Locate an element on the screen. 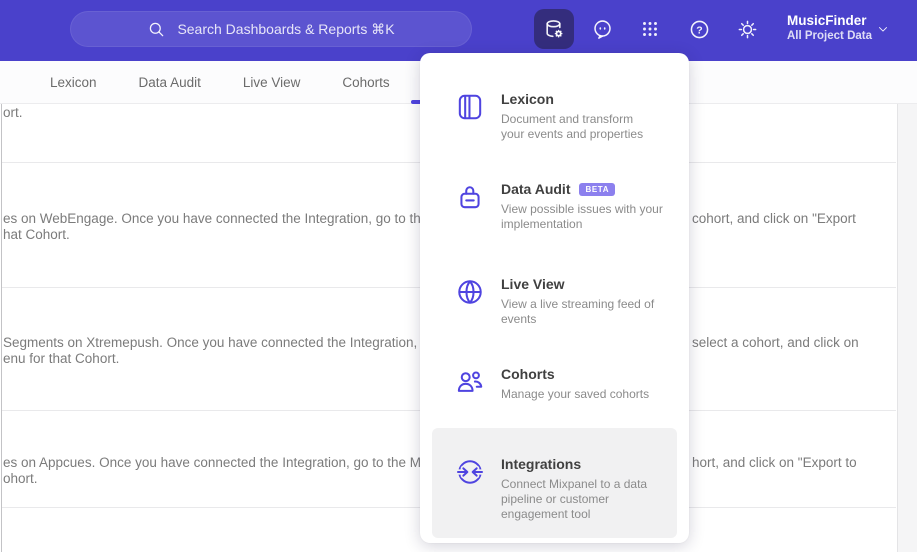 This screenshot has width=917, height=552. sync-arrows-icon is located at coordinates (470, 472).